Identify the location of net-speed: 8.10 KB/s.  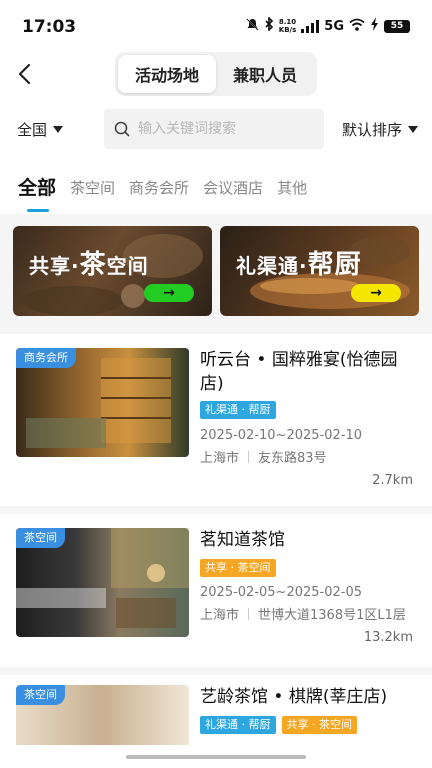
(287, 26).